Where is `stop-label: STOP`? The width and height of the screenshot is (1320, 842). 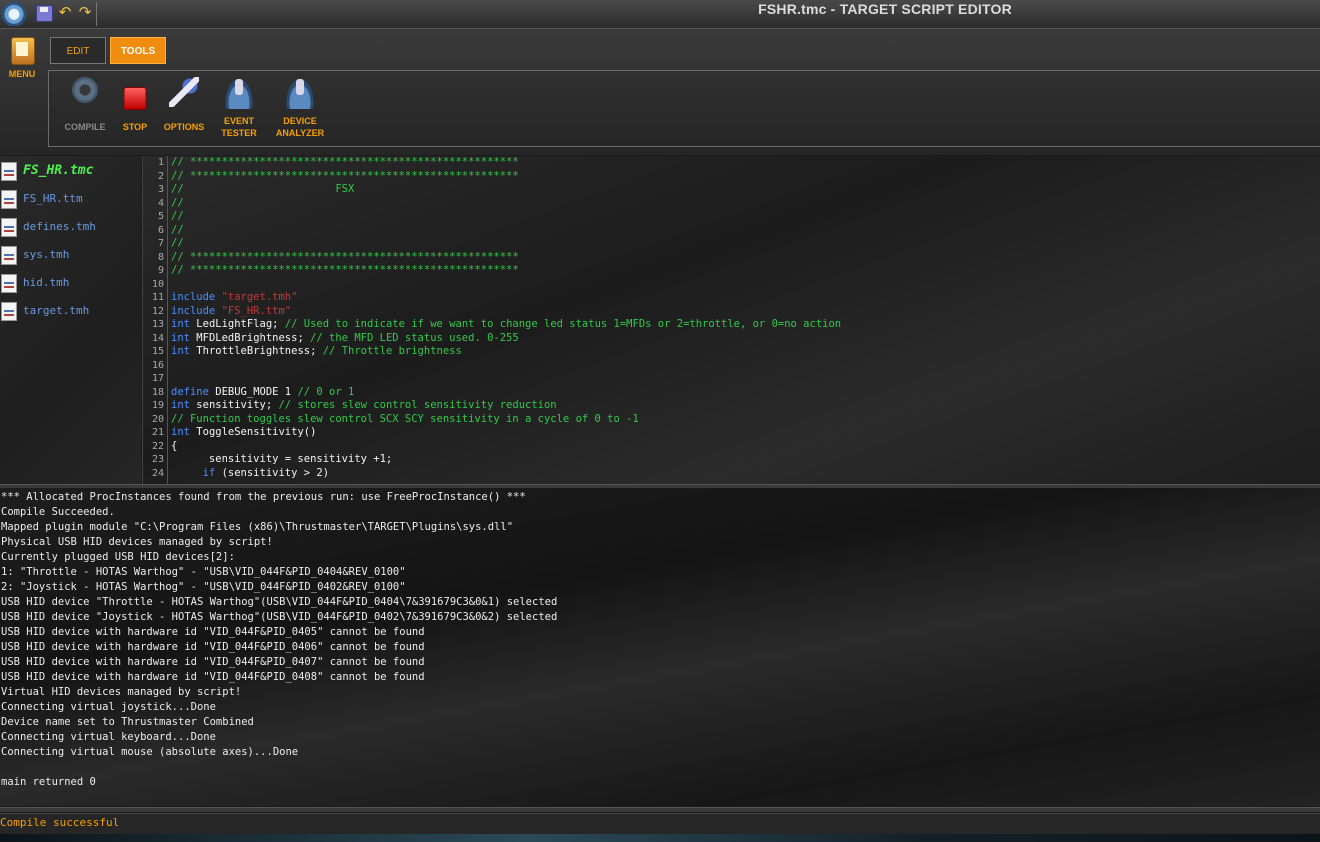 stop-label: STOP is located at coordinates (135, 127).